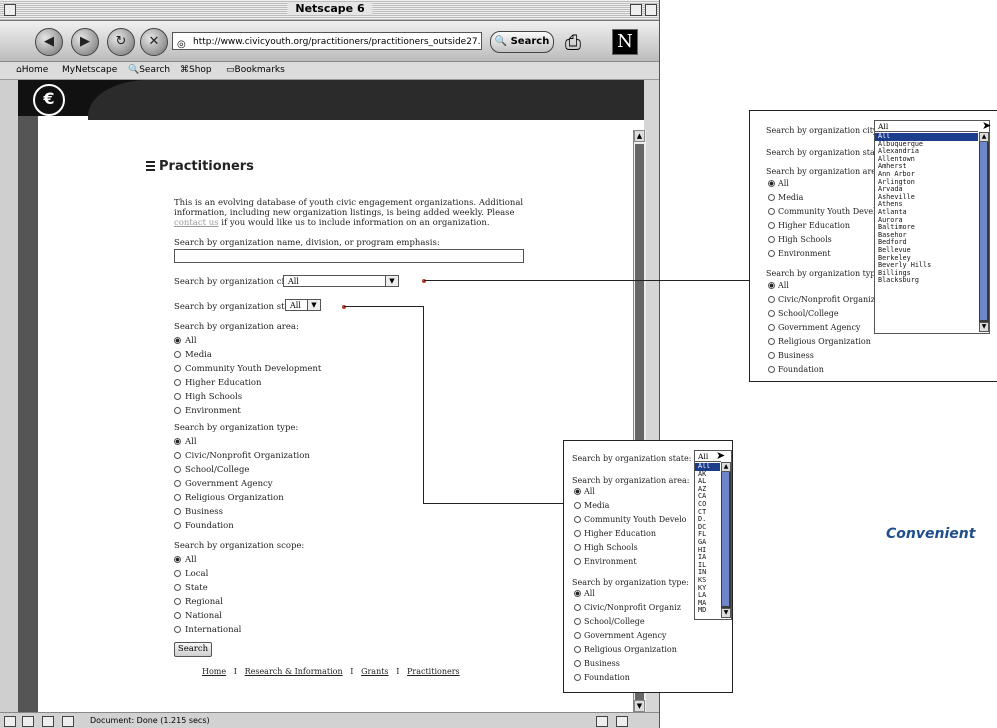  Describe the element at coordinates (303, 305) in the screenshot. I see `state-select: All ▼` at that location.